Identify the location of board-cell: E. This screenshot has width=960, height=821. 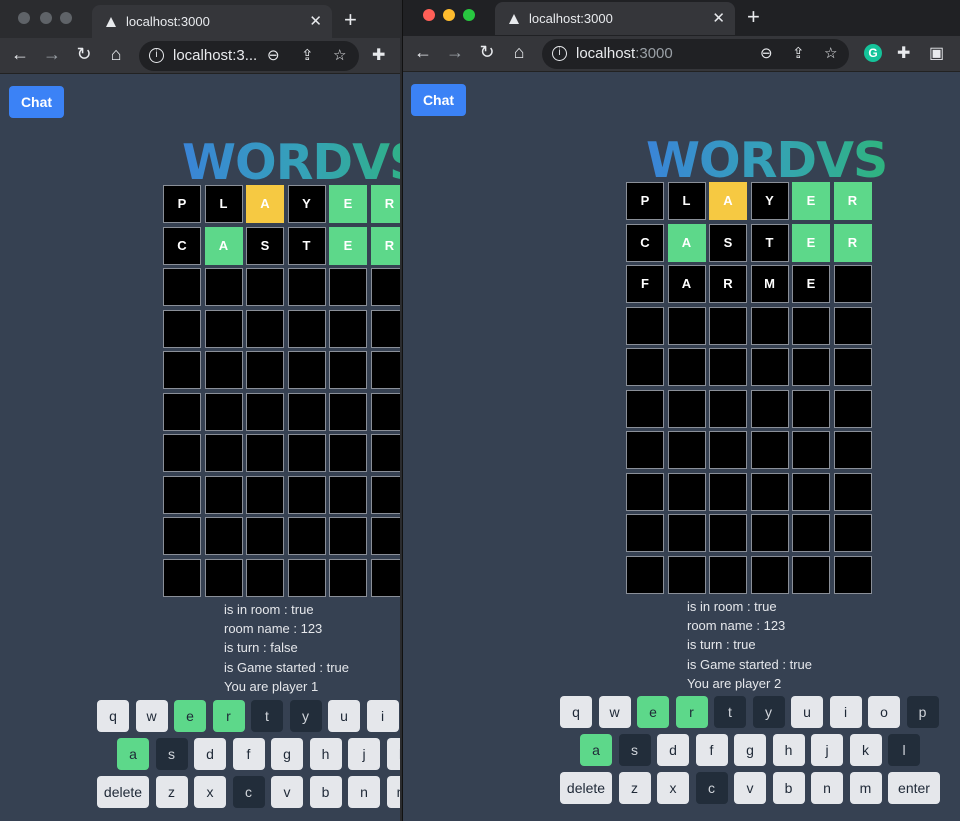
(811, 242).